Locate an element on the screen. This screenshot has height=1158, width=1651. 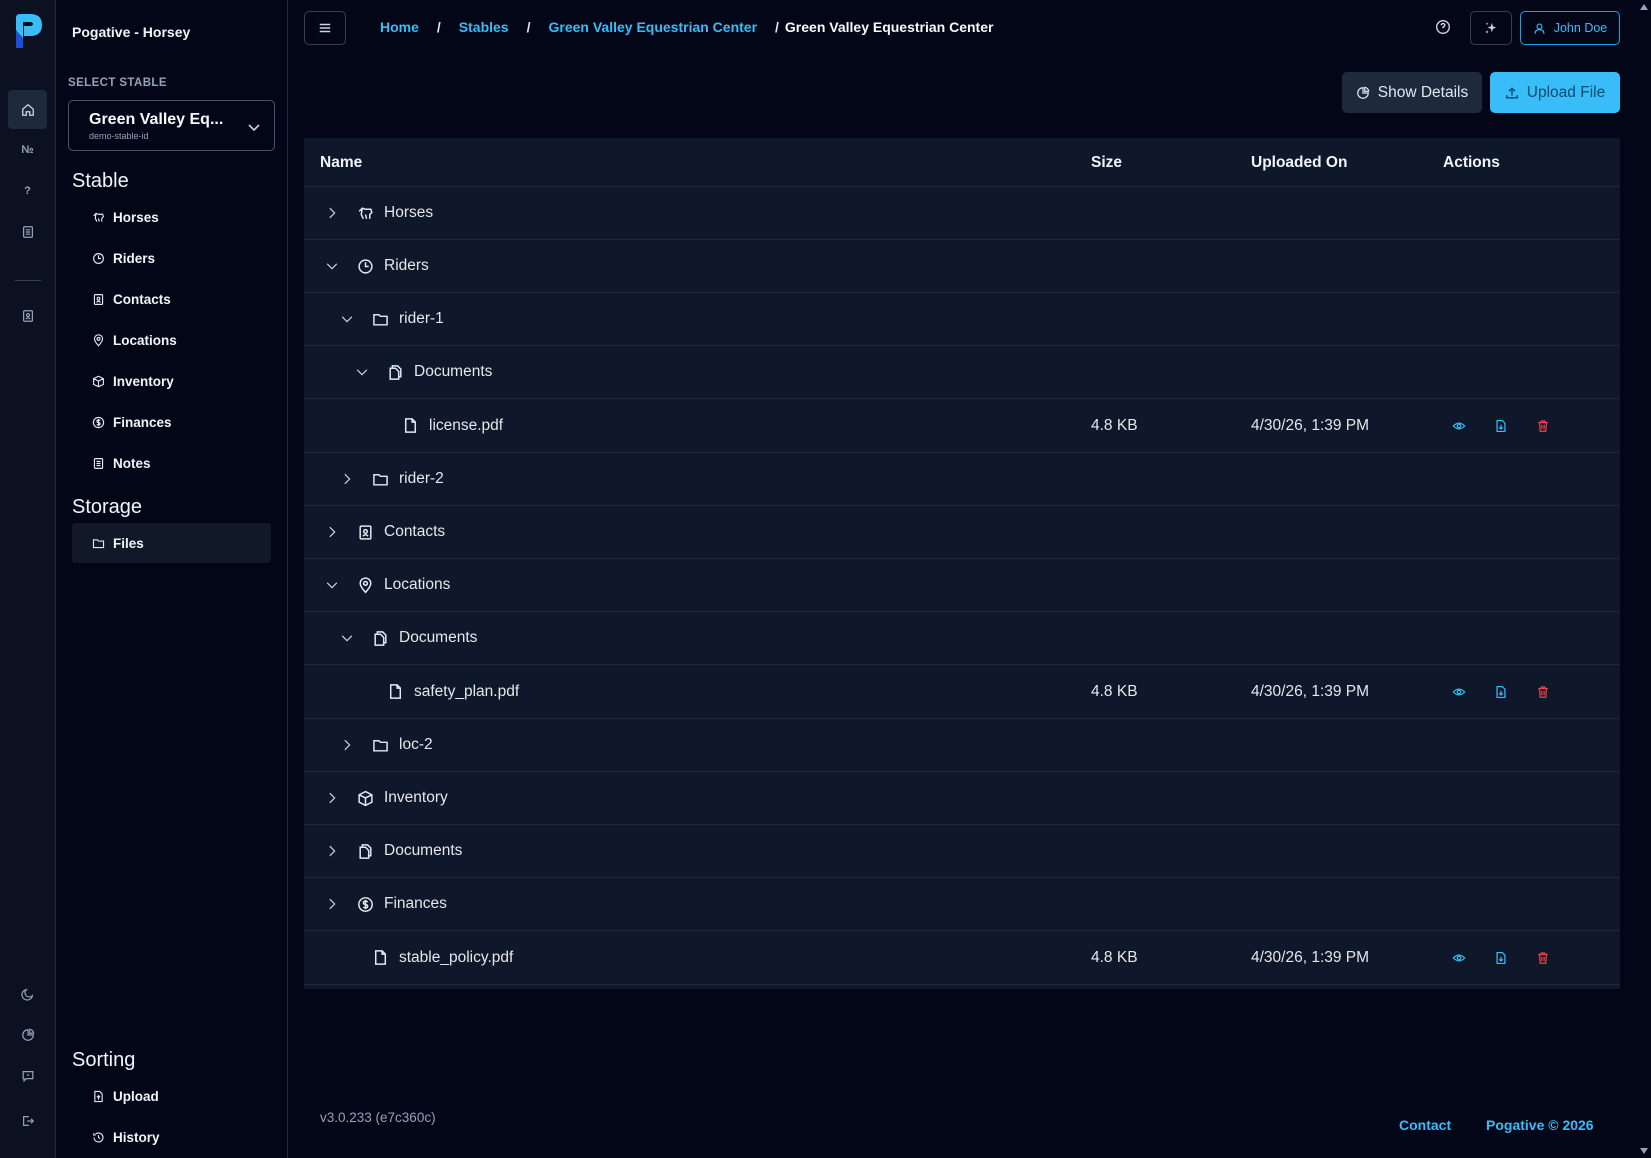
column-header-name: Name is located at coordinates (341, 163).